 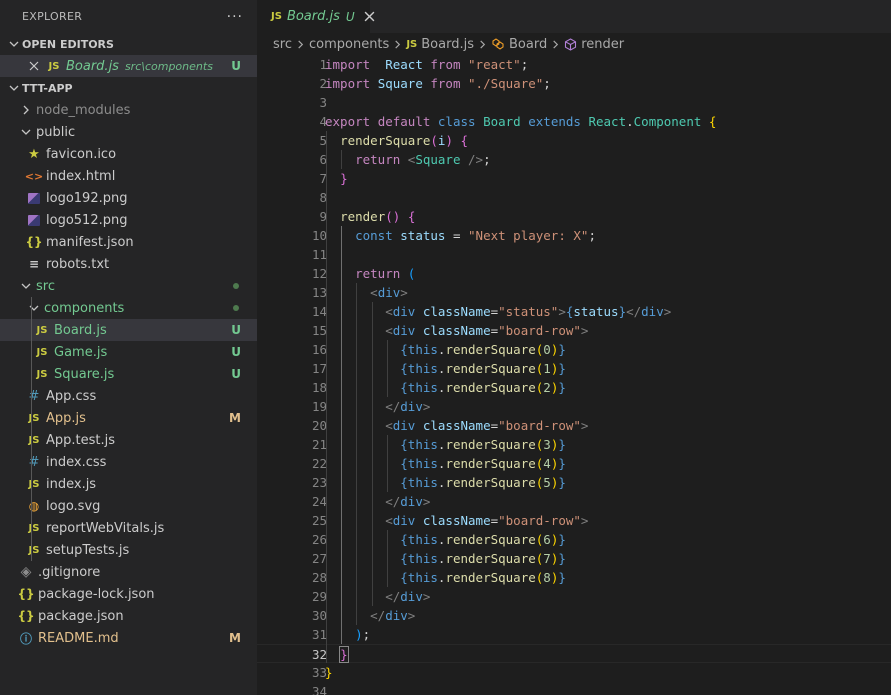 I want to click on file-item: JS setupTests.js, so click(x=128, y=550).